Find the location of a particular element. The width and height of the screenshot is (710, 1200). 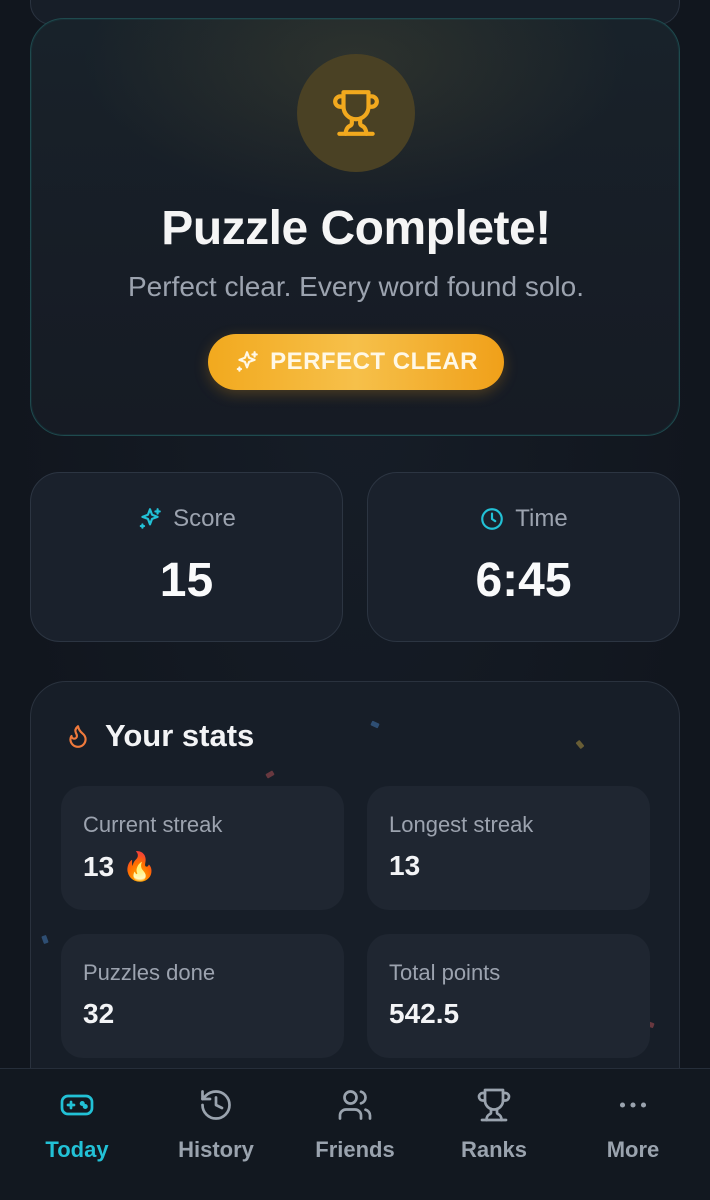

nav-item-today: Today is located at coordinates (77, 1134).